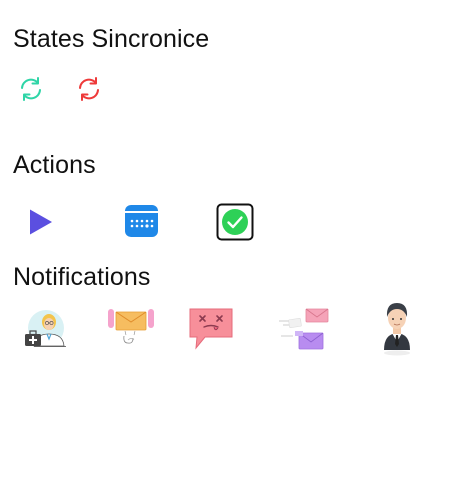  What do you see at coordinates (31, 89) in the screenshot?
I see `sync-ok-icon` at bounding box center [31, 89].